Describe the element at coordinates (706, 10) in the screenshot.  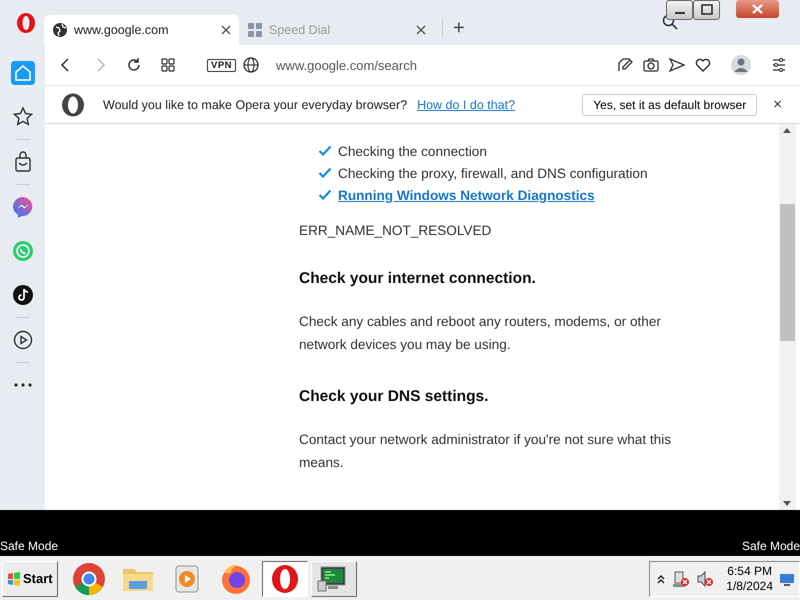
I see `maximize-button` at that location.